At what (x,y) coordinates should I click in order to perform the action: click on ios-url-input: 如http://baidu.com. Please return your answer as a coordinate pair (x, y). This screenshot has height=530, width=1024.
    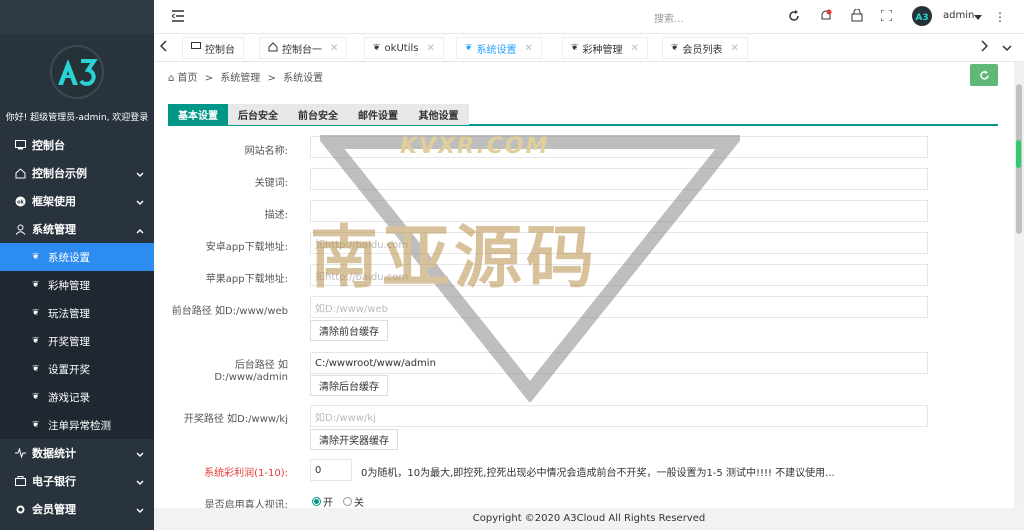
    Looking at the image, I should click on (619, 275).